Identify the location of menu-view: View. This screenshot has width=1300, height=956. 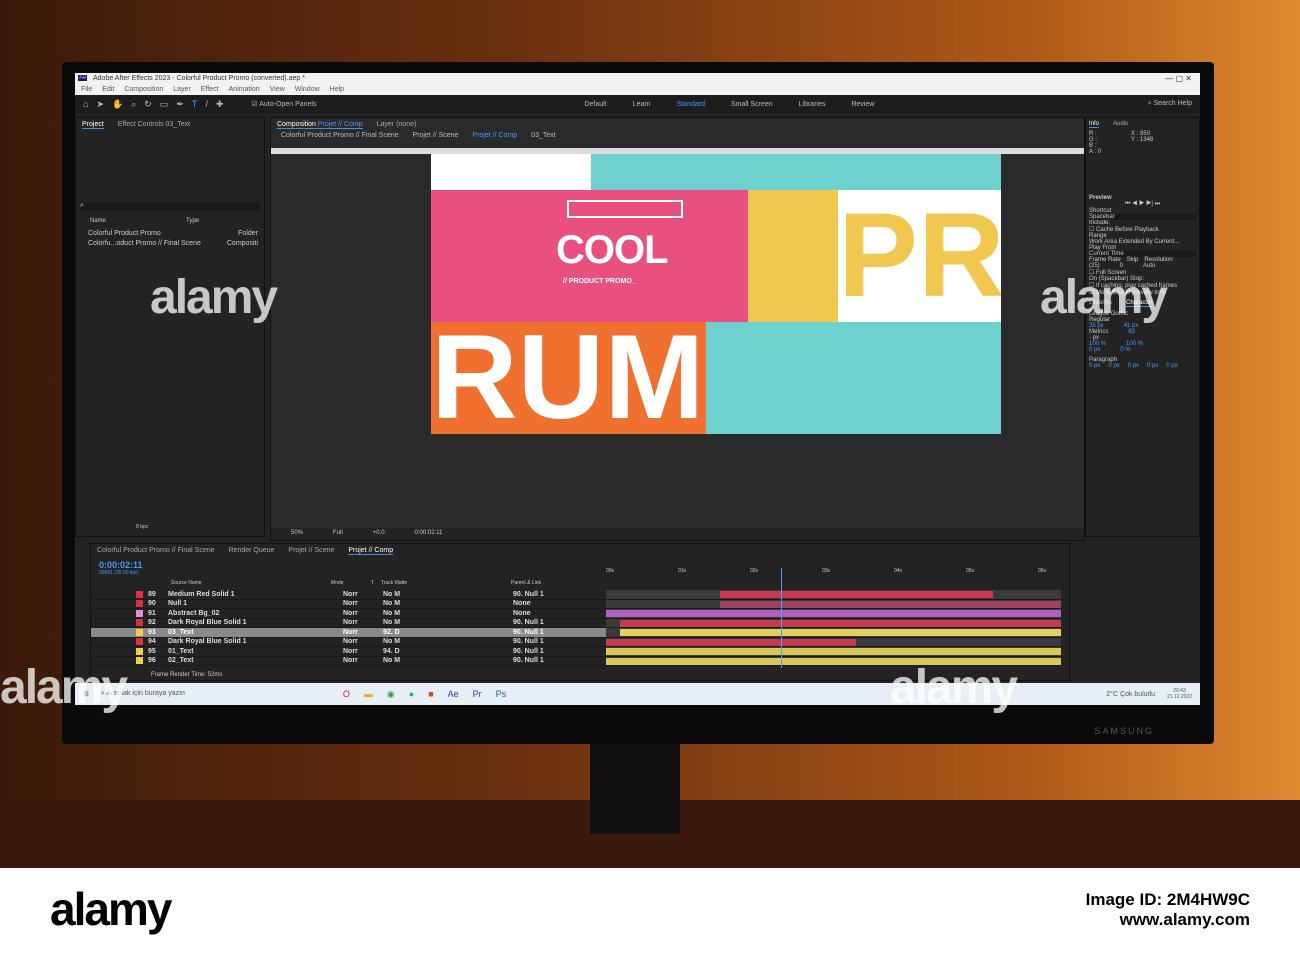
(277, 90).